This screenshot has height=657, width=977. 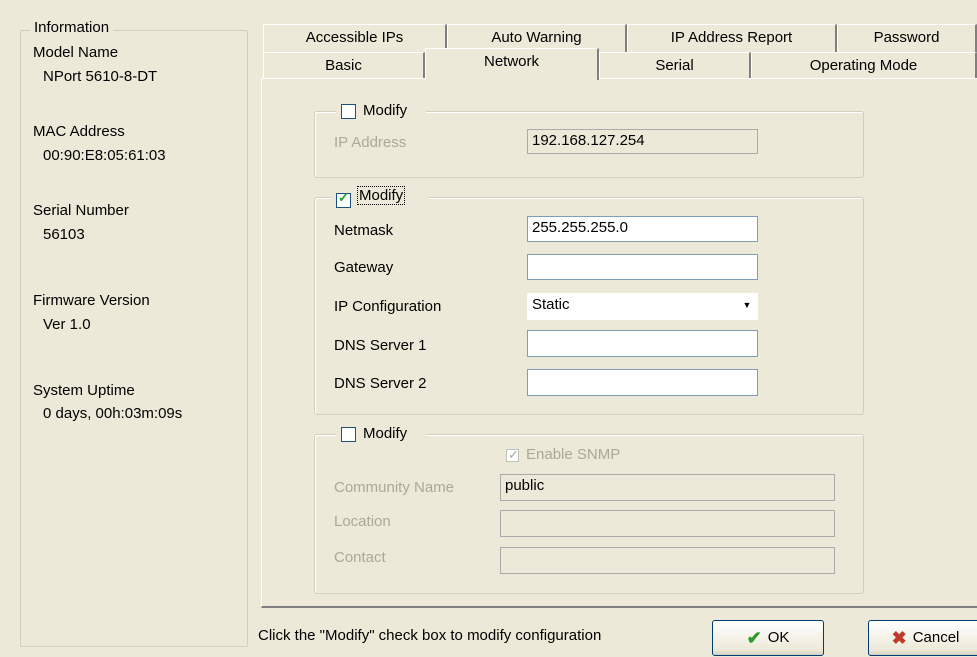 I want to click on ip-address-label: IP Address, so click(x=370, y=142).